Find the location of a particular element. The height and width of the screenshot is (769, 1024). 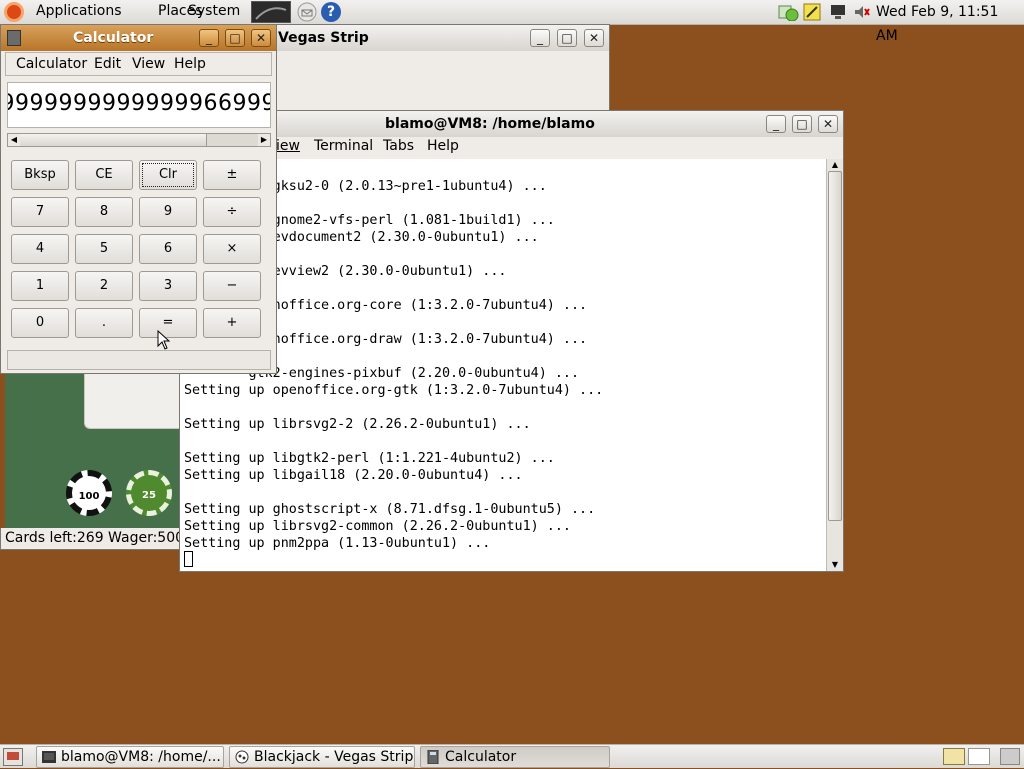

chip-100: 100 is located at coordinates (89, 493).